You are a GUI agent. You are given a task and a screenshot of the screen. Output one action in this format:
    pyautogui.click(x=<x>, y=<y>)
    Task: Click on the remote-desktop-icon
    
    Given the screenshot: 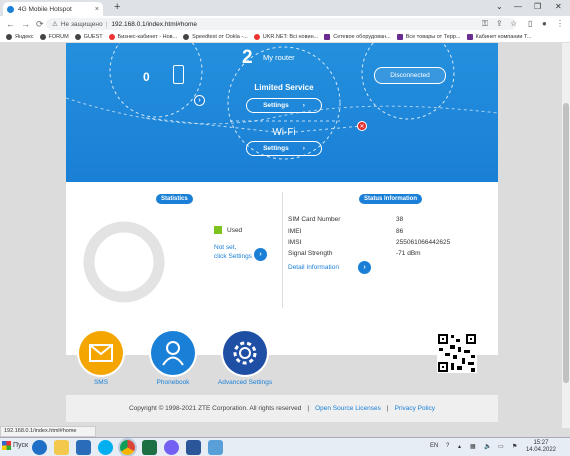 What is the action you would take?
    pyautogui.click(x=215, y=447)
    